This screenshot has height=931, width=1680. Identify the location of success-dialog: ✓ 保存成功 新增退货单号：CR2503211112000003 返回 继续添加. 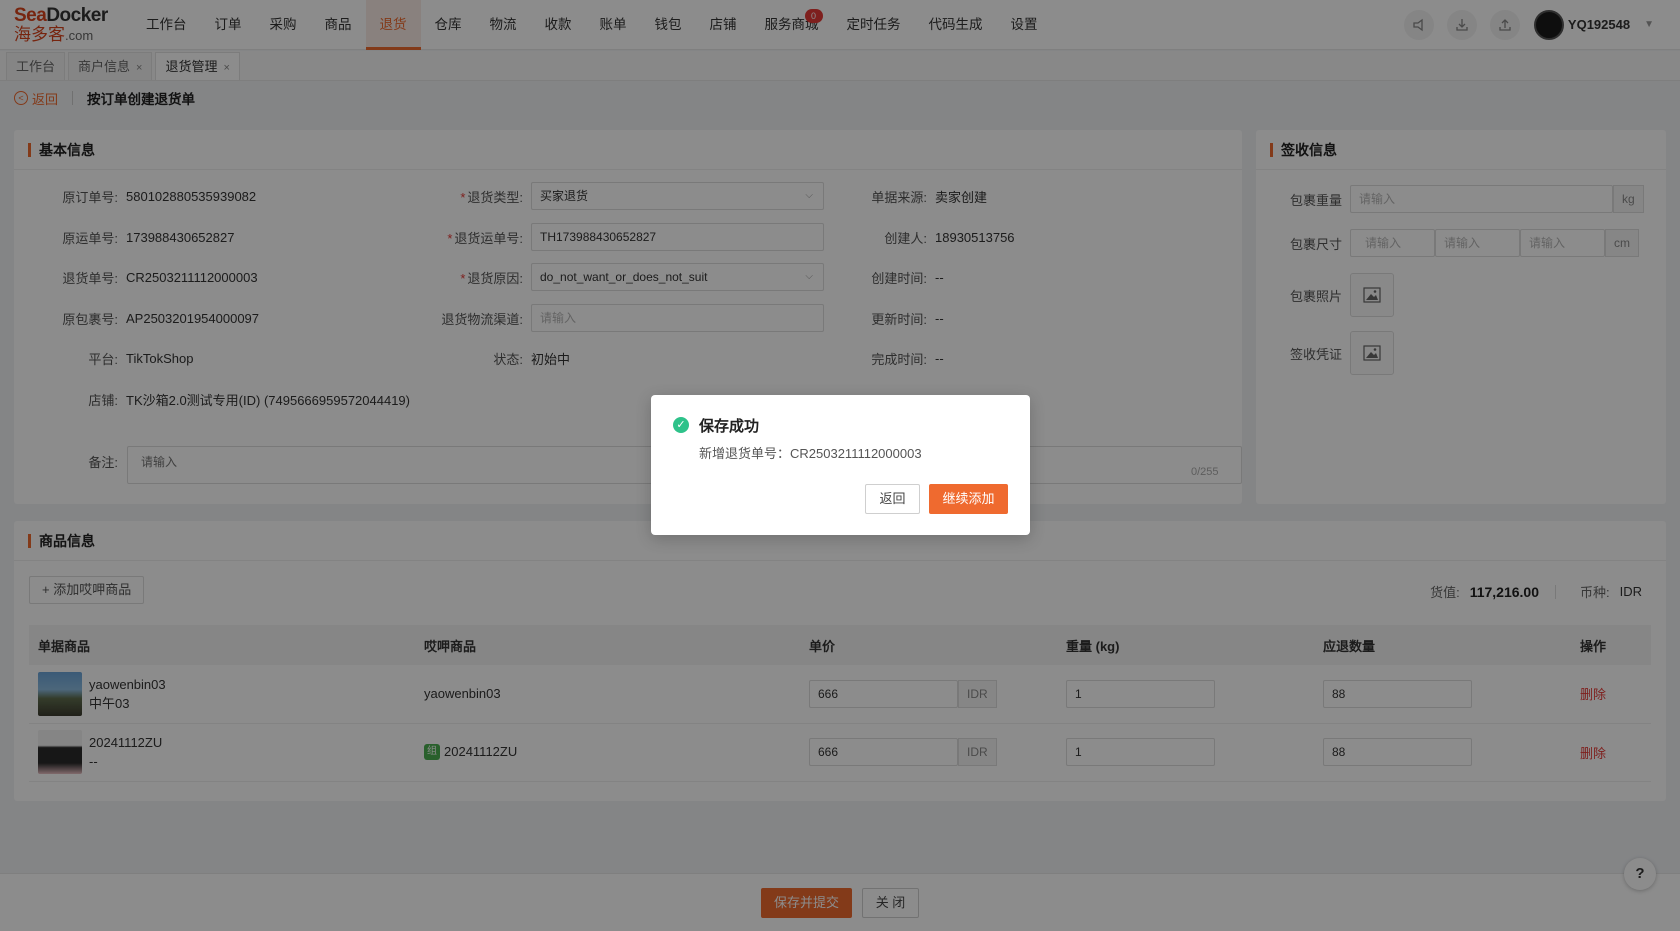
(840, 465).